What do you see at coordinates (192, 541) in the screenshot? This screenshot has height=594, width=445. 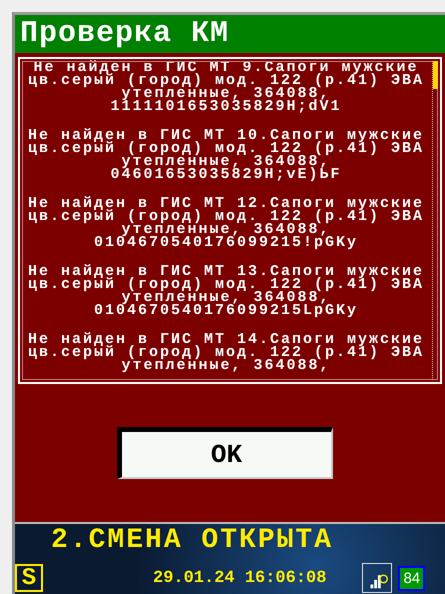 I see `shift-status: 2.СМЕНА ОТКРЫТА` at bounding box center [192, 541].